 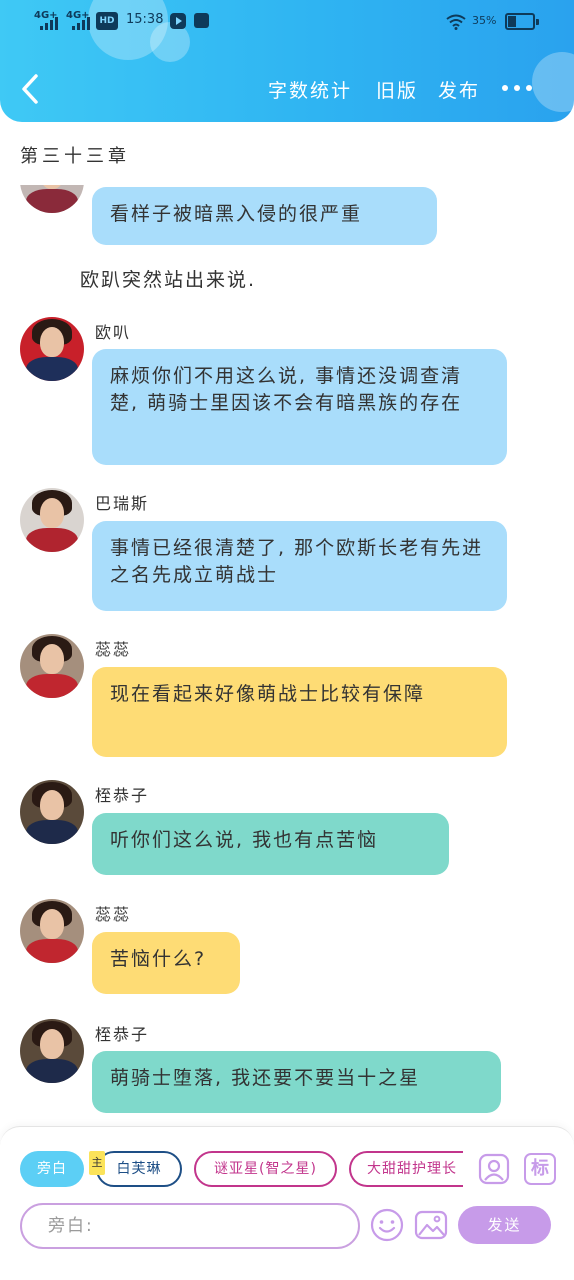 I want to click on hd-icon: HD, so click(x=107, y=21).